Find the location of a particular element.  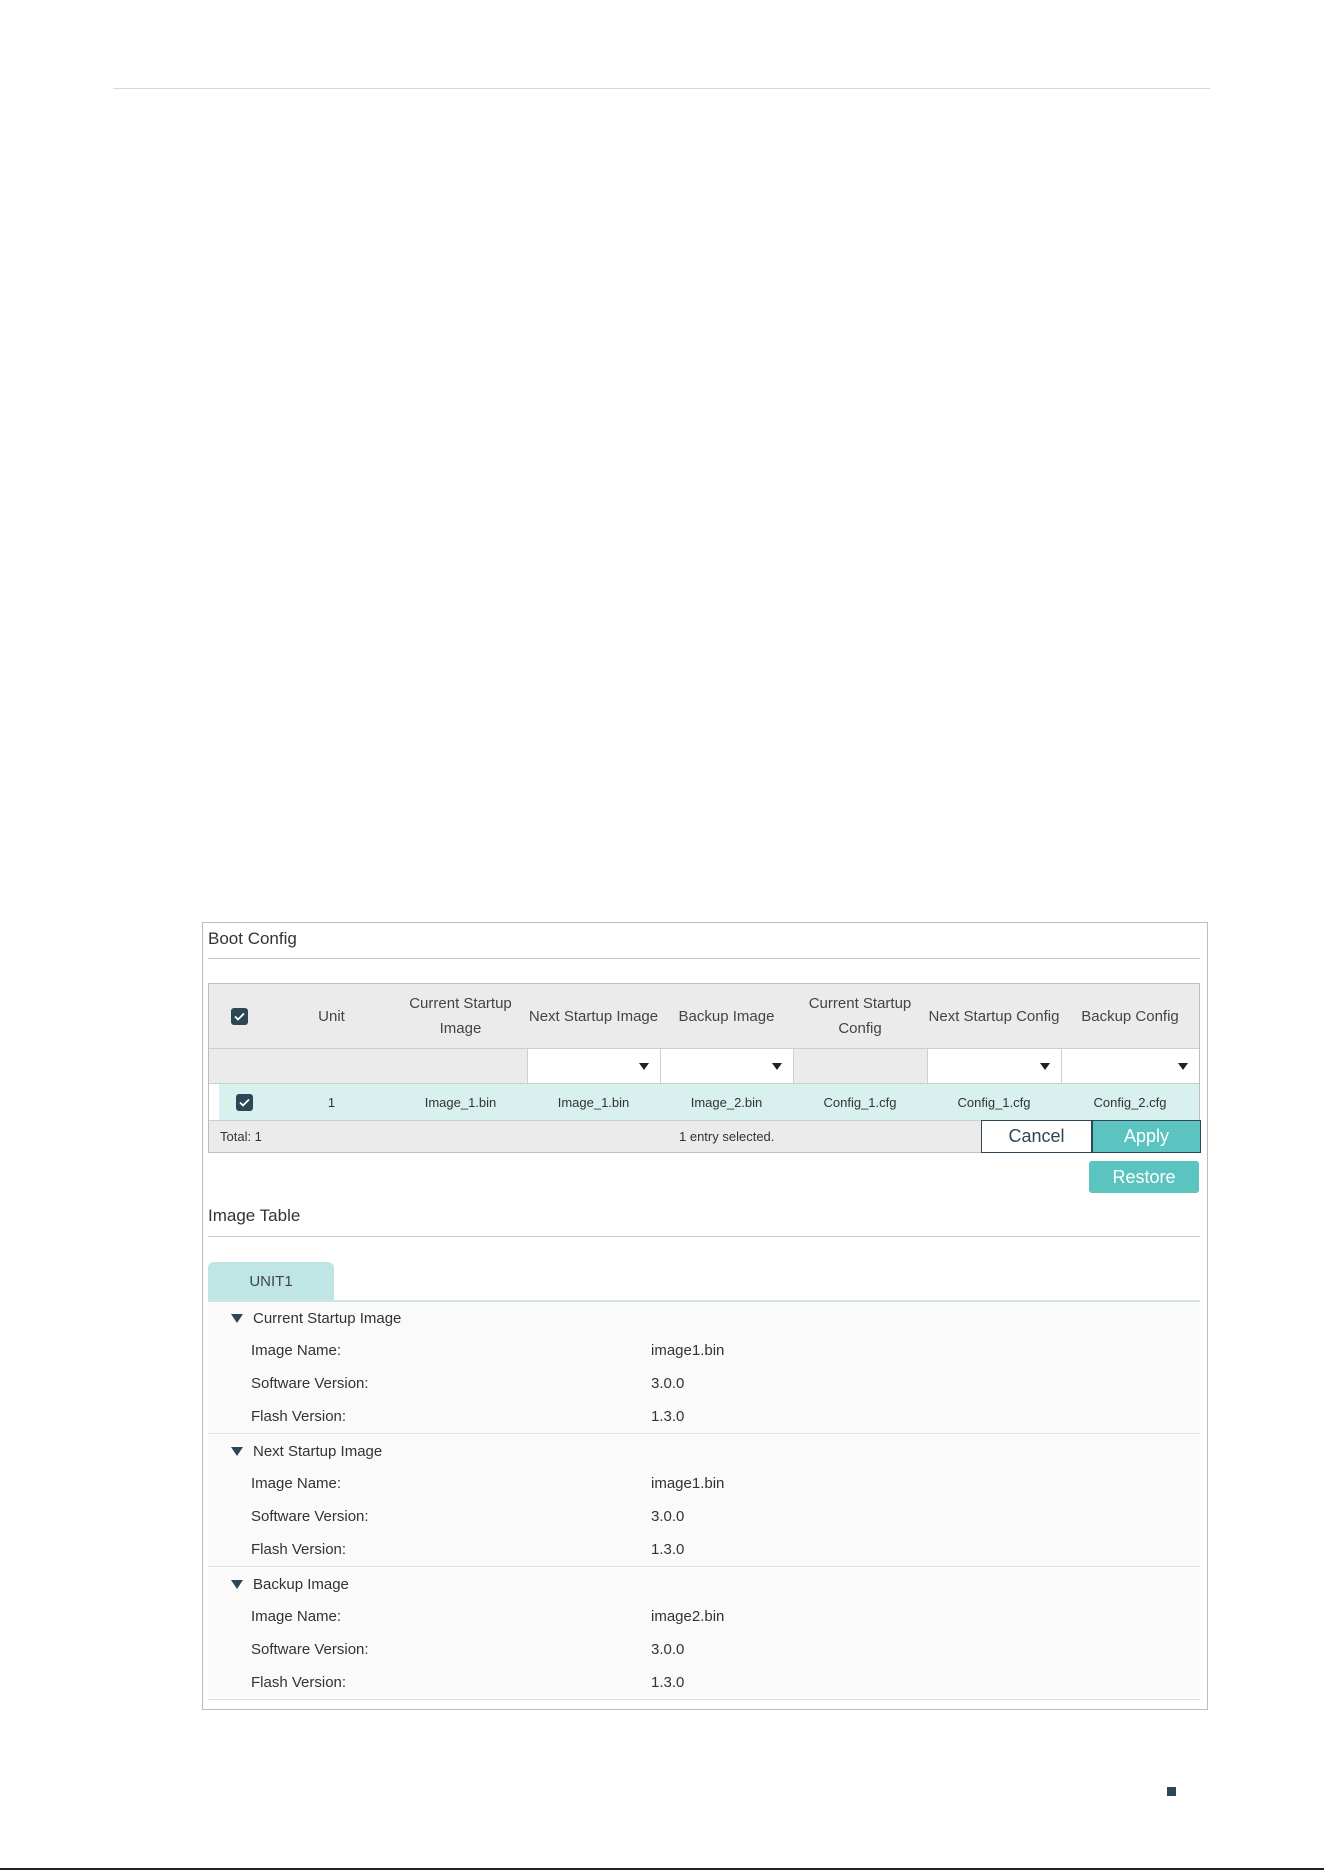

section-title: Backup Image is located at coordinates (301, 1584).